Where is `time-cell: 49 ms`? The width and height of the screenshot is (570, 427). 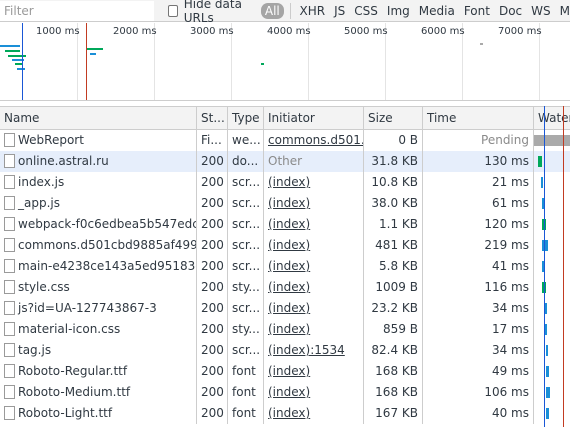
time-cell: 49 ms is located at coordinates (478, 371).